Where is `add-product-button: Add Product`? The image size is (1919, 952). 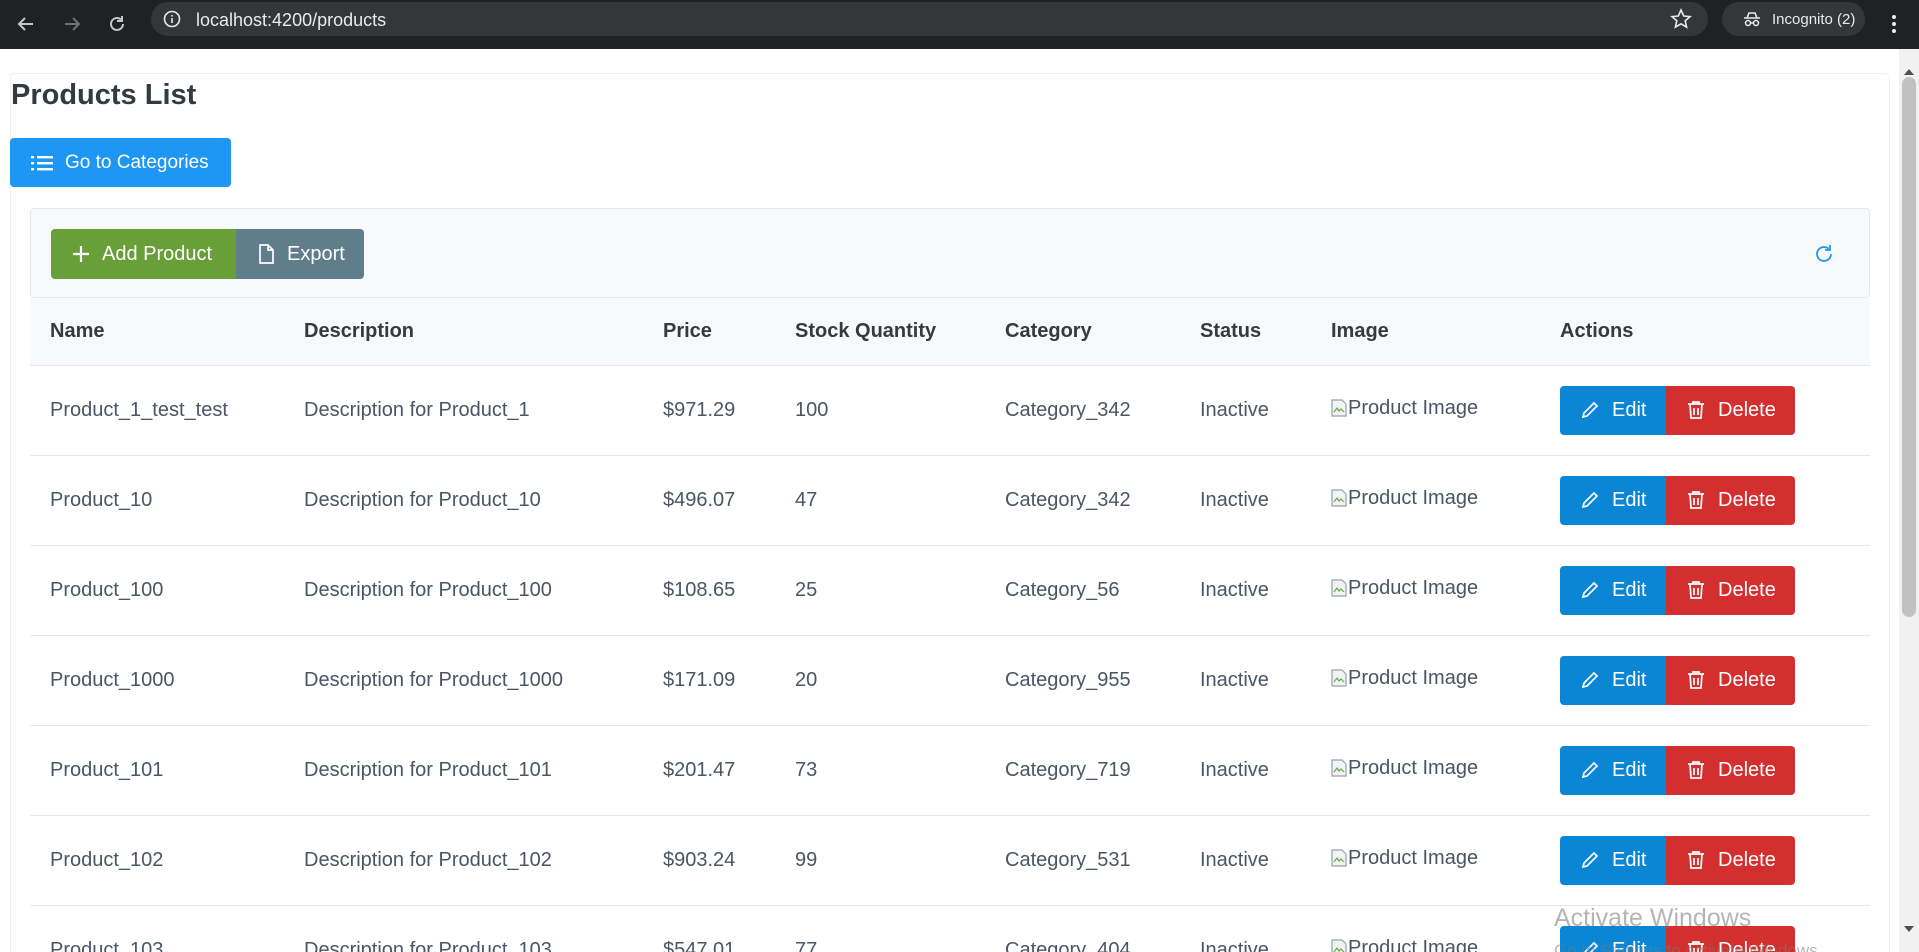 add-product-button: Add Product is located at coordinates (143, 254).